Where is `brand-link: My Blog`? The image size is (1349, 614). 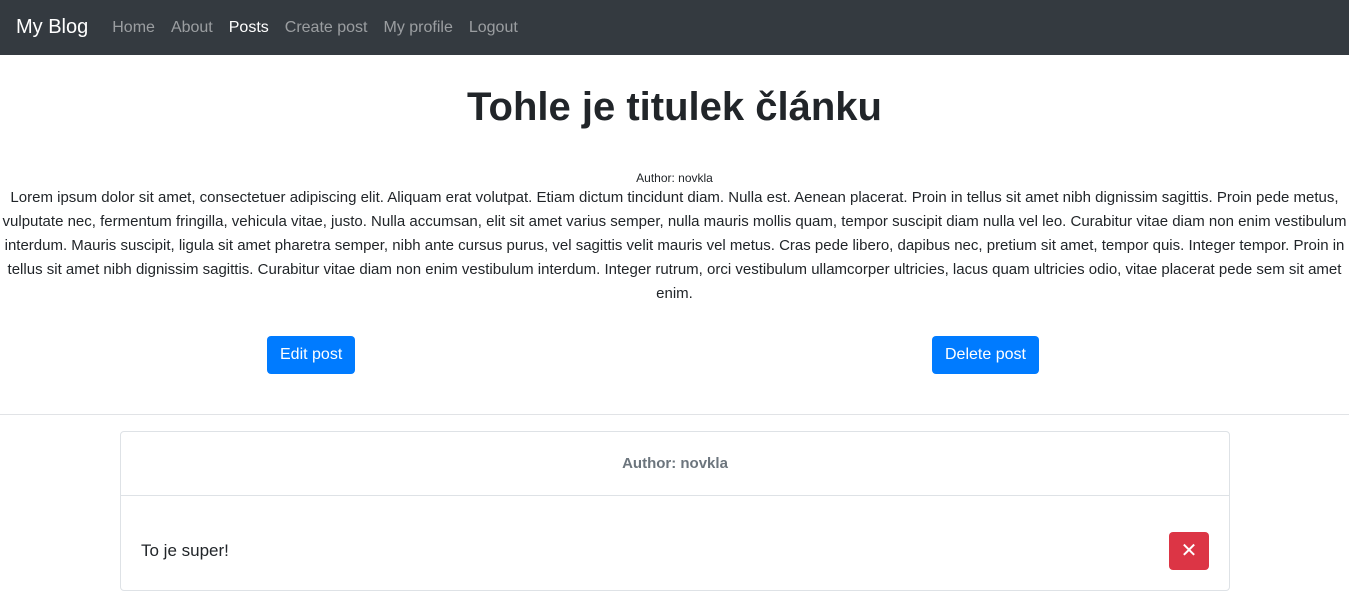
brand-link: My Blog is located at coordinates (52, 27).